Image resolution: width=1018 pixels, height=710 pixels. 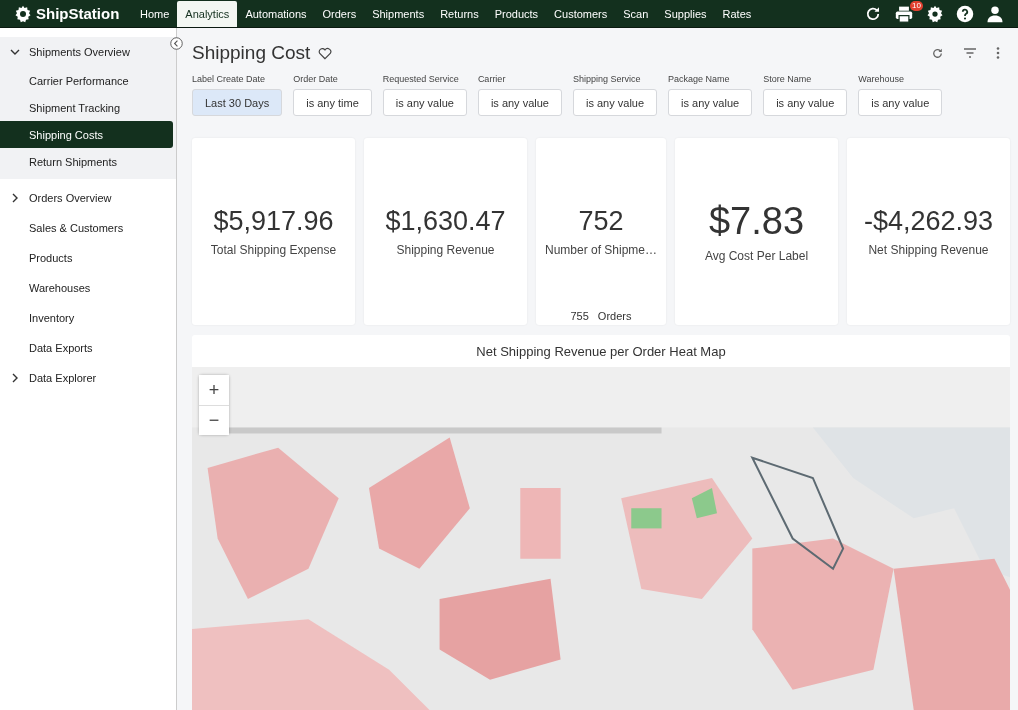 What do you see at coordinates (685, 13) in the screenshot?
I see `nav-tab: Supplies` at bounding box center [685, 13].